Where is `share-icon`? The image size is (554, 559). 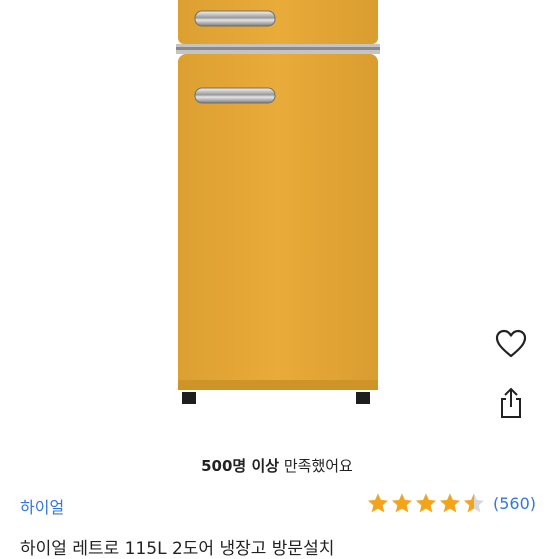 share-icon is located at coordinates (511, 402).